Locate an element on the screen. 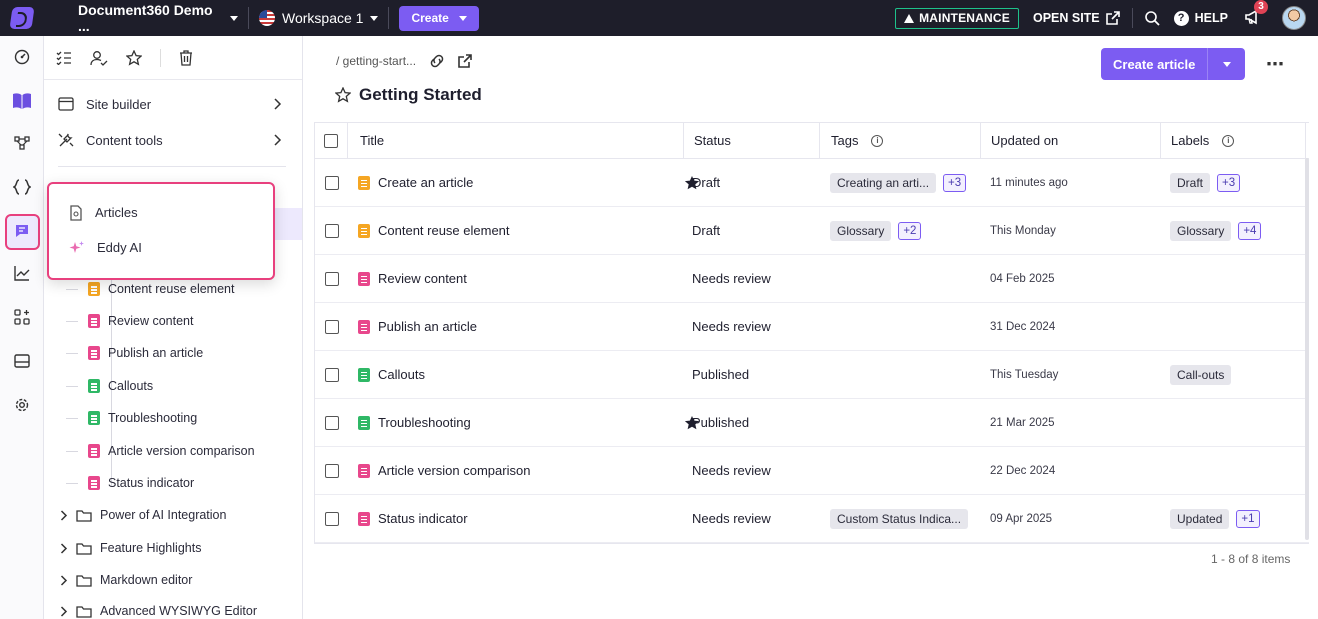 The width and height of the screenshot is (1318, 619). notifications-button: 3 is located at coordinates (1256, 14).